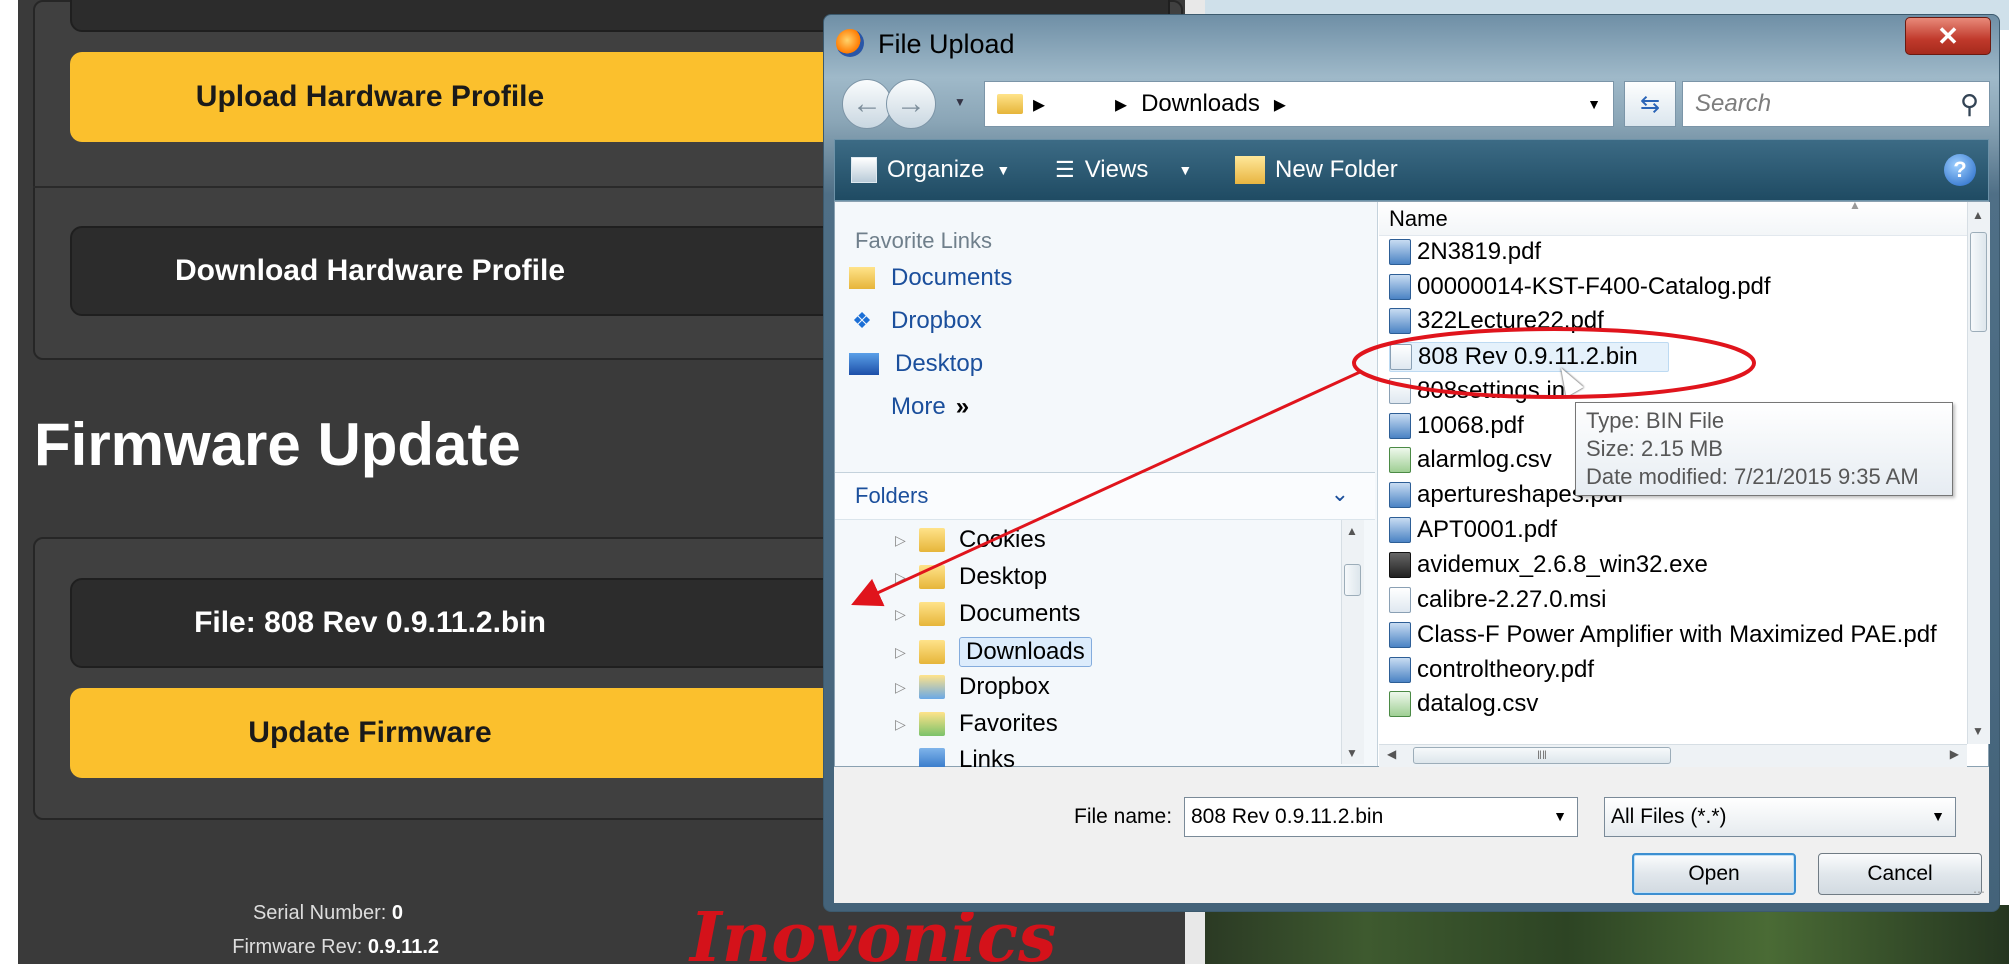 The image size is (2009, 964). I want to click on highlight-ellipse, so click(1554, 363).